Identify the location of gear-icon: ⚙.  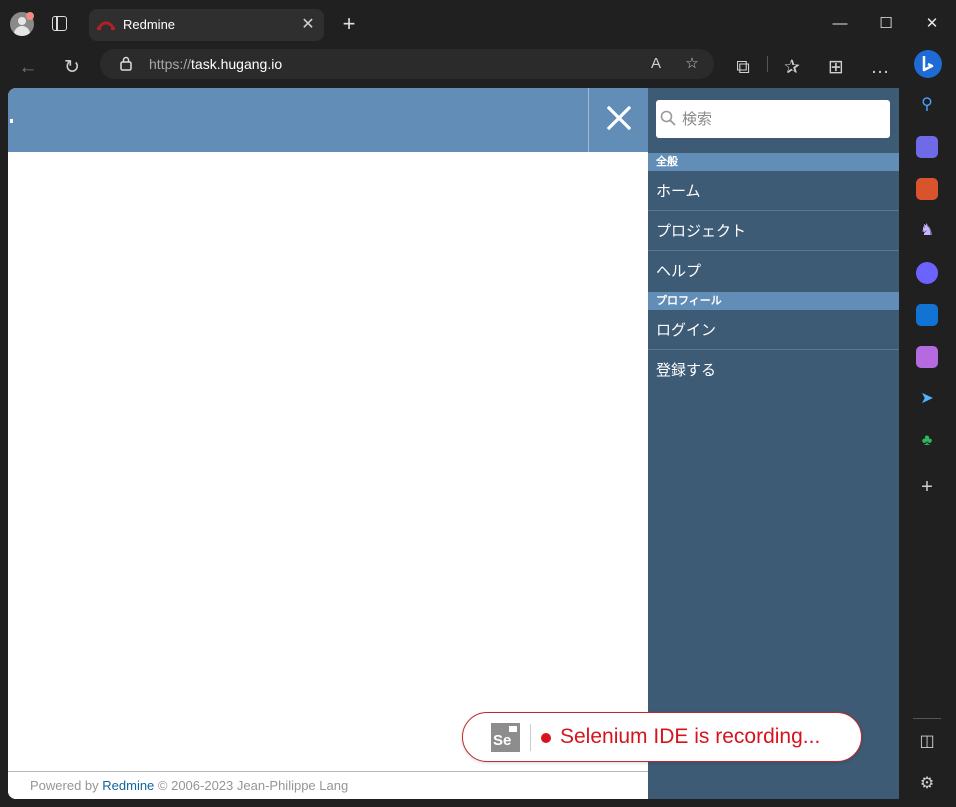
(927, 784).